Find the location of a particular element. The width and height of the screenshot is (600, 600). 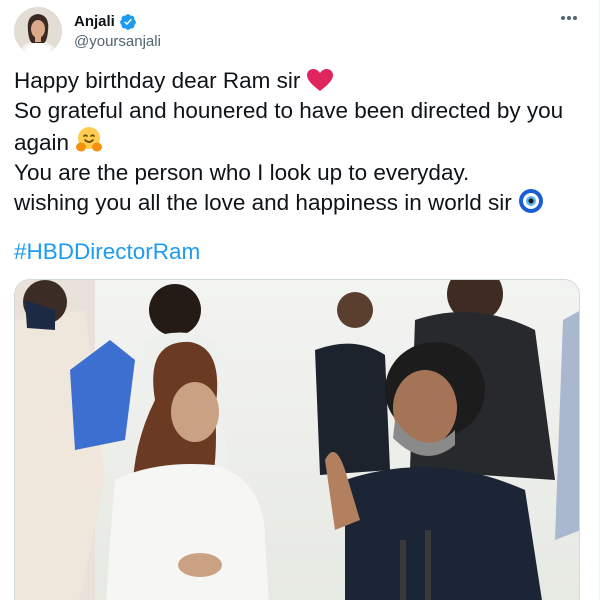

tweet-header: Anjali @yoursanjali is located at coordinates (87, 31).